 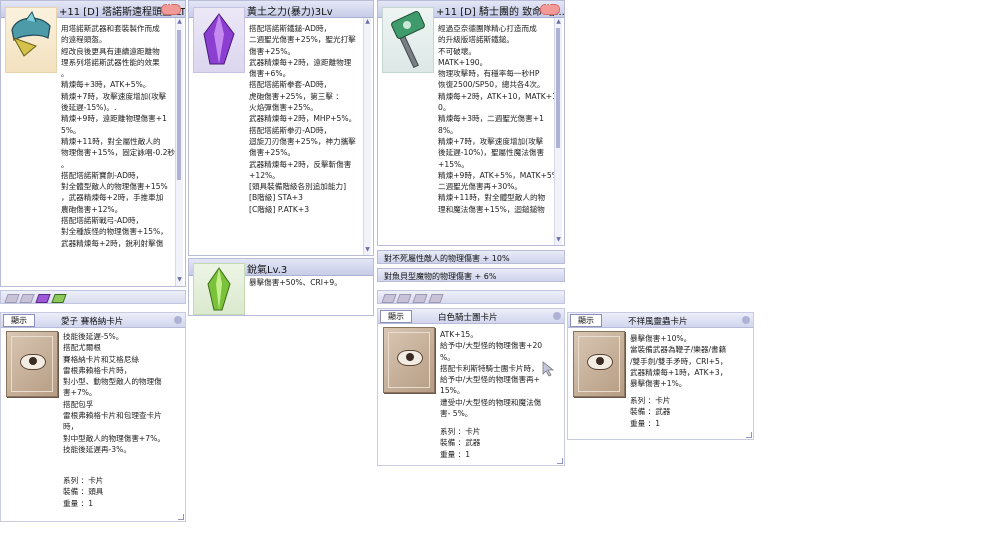 I want to click on description-line: 物理傷害+15%，固定詠唱-0.2秒, so click(x=118, y=153).